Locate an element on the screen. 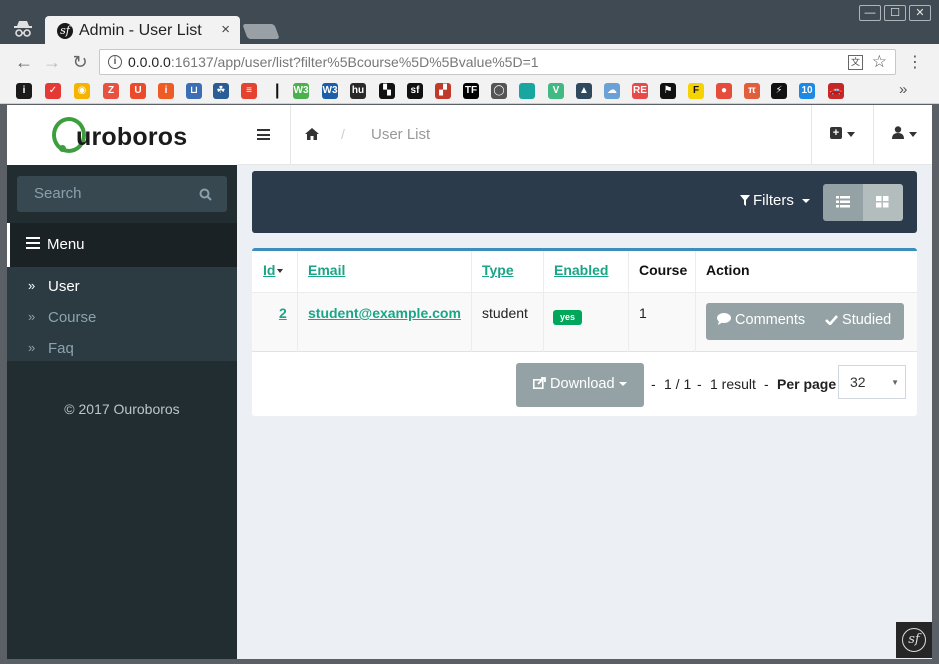 The height and width of the screenshot is (664, 939). download-button: Download is located at coordinates (580, 385).